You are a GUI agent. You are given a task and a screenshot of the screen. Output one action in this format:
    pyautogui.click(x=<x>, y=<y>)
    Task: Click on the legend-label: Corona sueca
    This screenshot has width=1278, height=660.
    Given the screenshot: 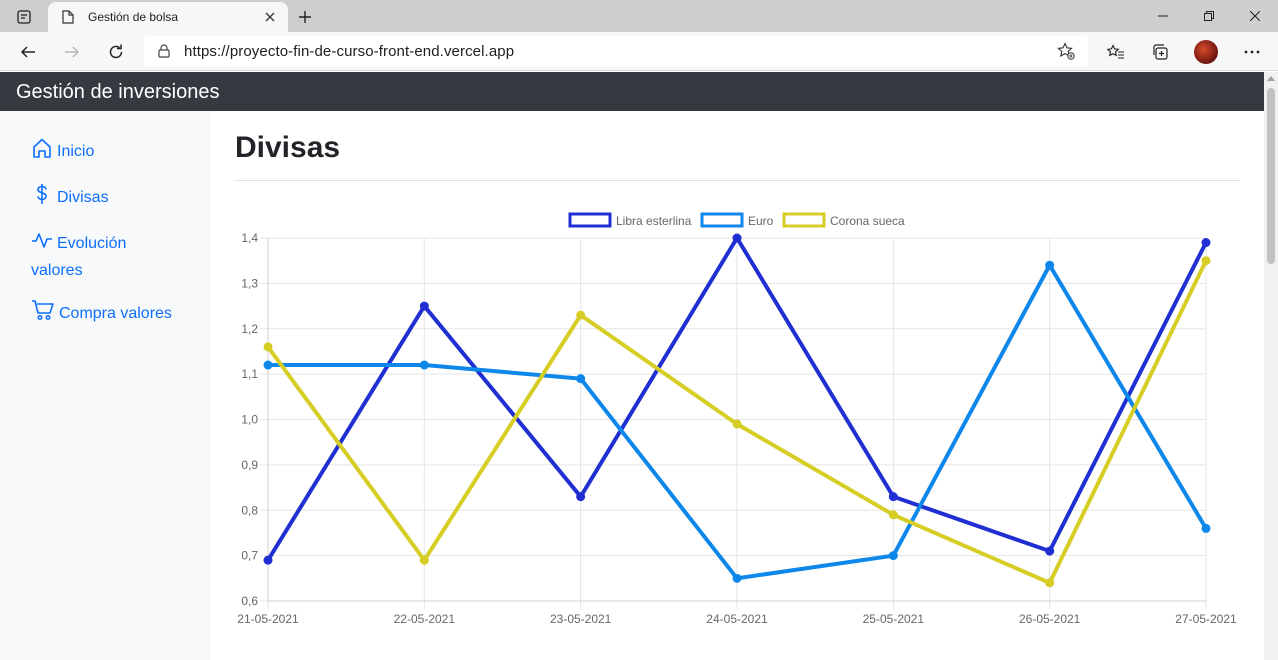 What is the action you would take?
    pyautogui.click(x=867, y=221)
    